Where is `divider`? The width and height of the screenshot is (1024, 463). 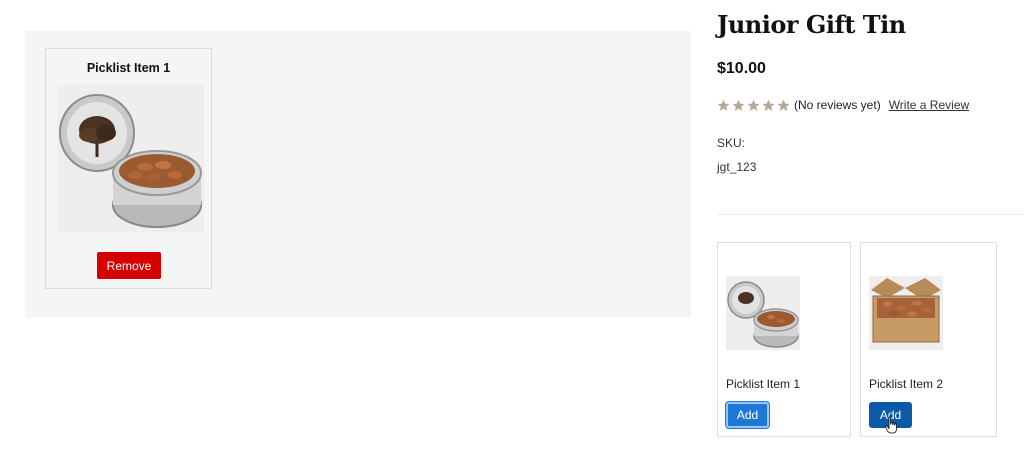
divider is located at coordinates (870, 214).